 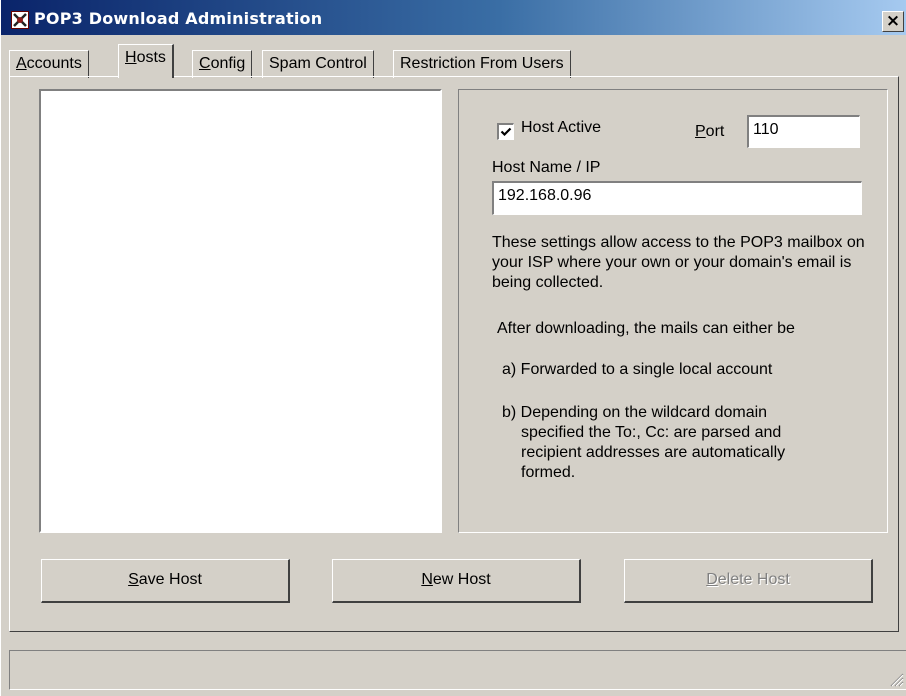 I want to click on tab-spam-control: Spam Control, so click(x=318, y=64).